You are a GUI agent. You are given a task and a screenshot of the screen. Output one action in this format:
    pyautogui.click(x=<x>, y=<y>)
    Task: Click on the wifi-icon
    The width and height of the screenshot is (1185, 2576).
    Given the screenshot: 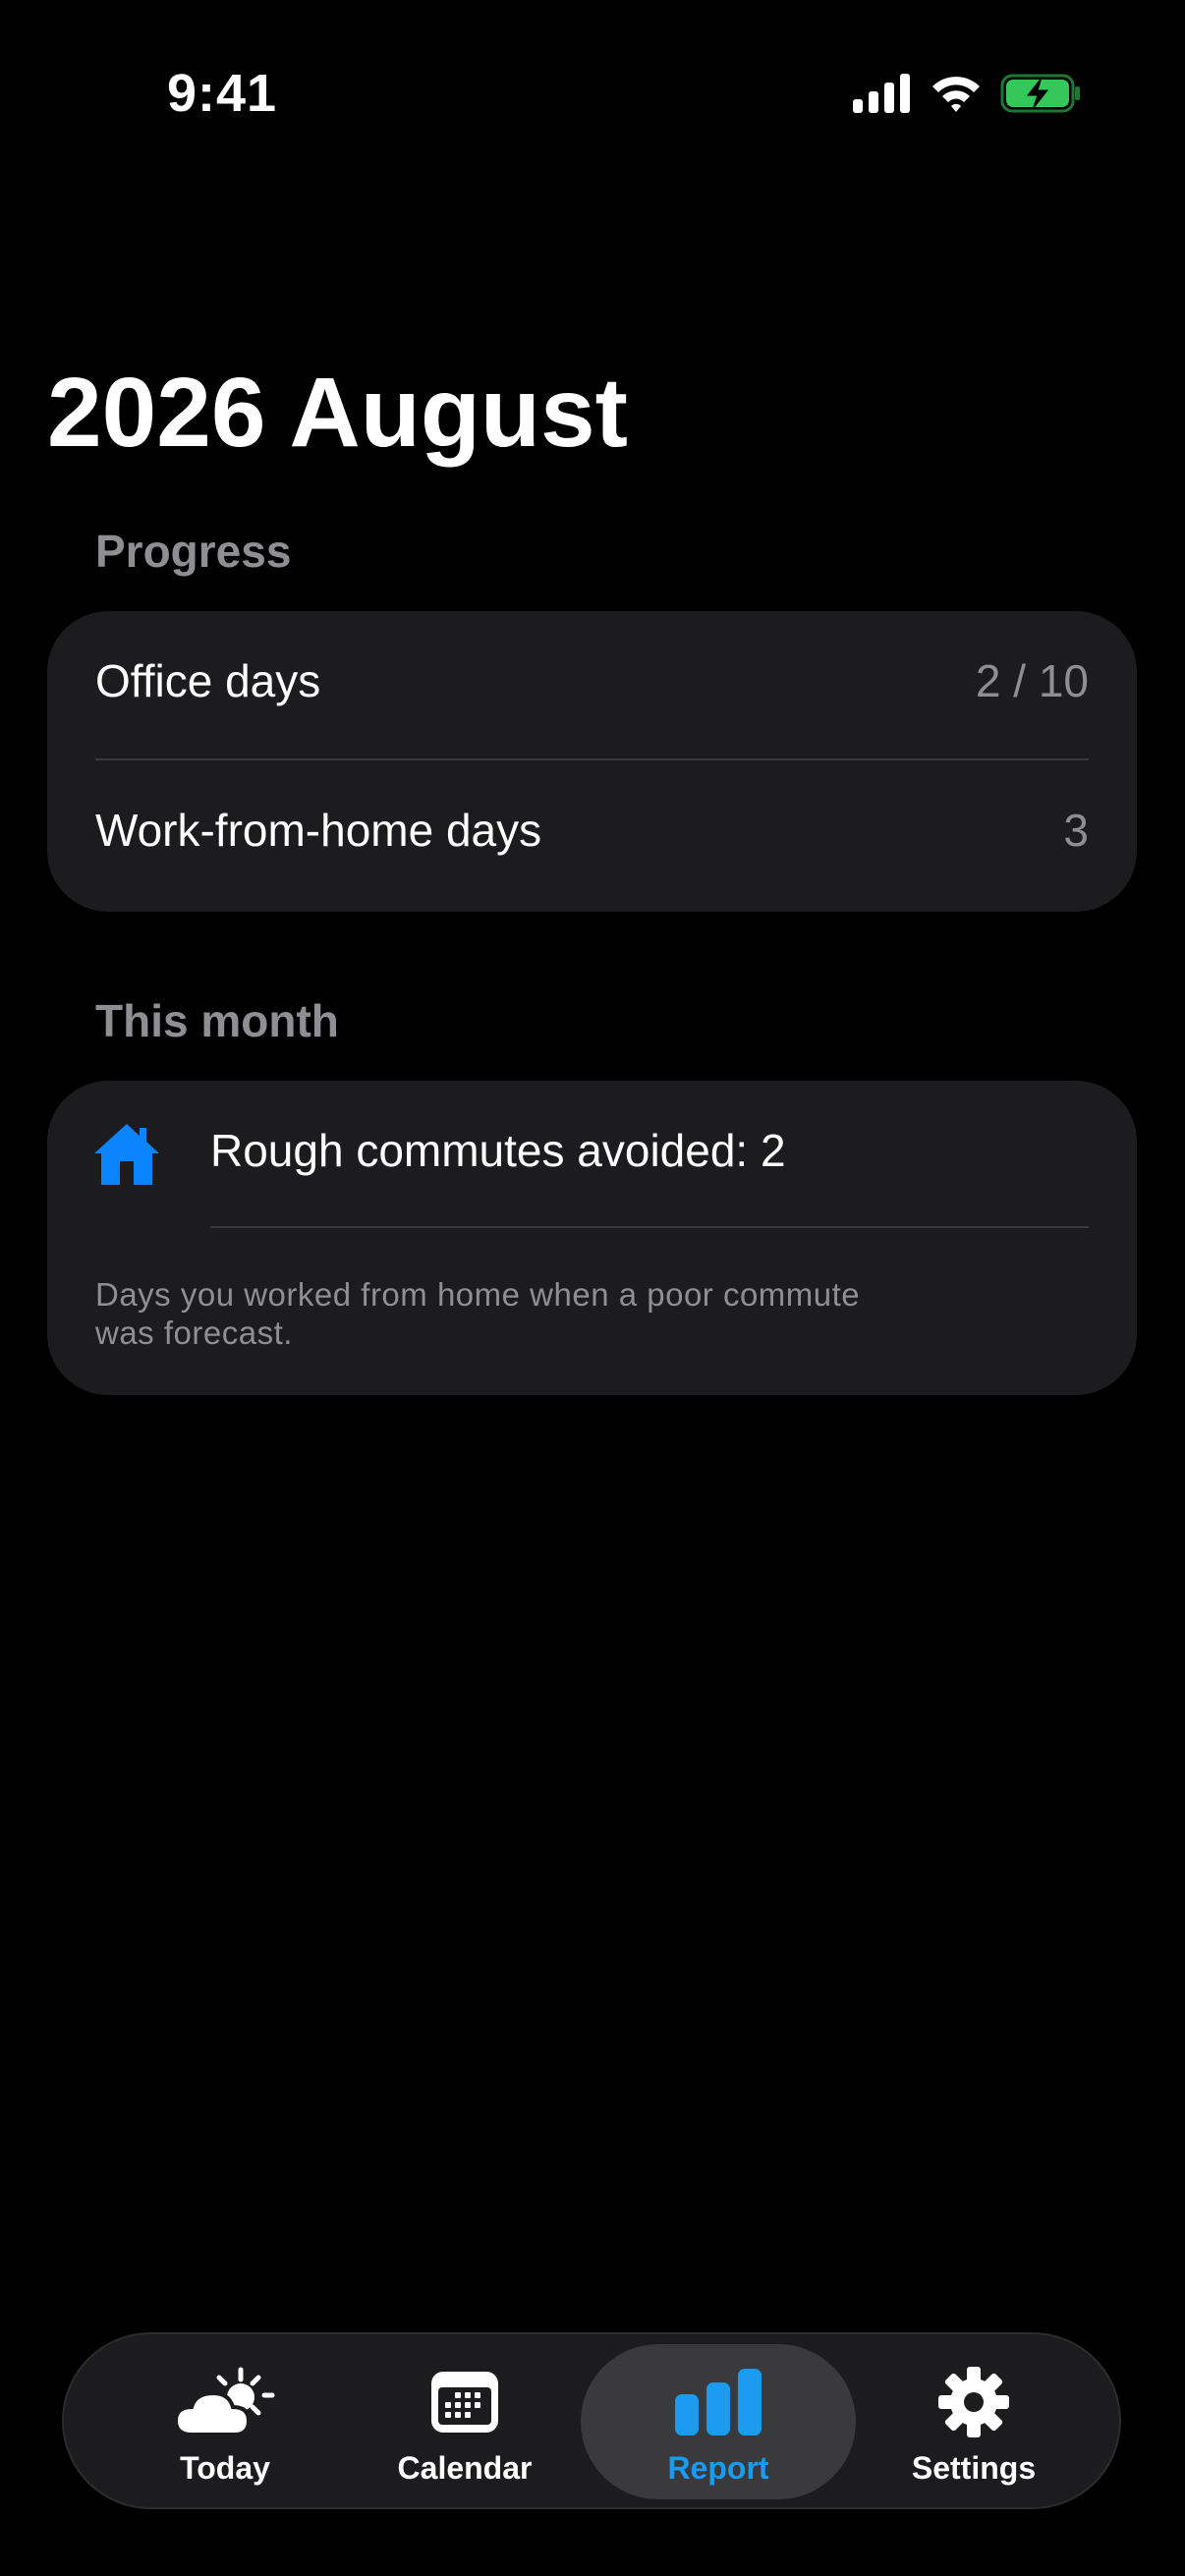 What is the action you would take?
    pyautogui.click(x=957, y=96)
    